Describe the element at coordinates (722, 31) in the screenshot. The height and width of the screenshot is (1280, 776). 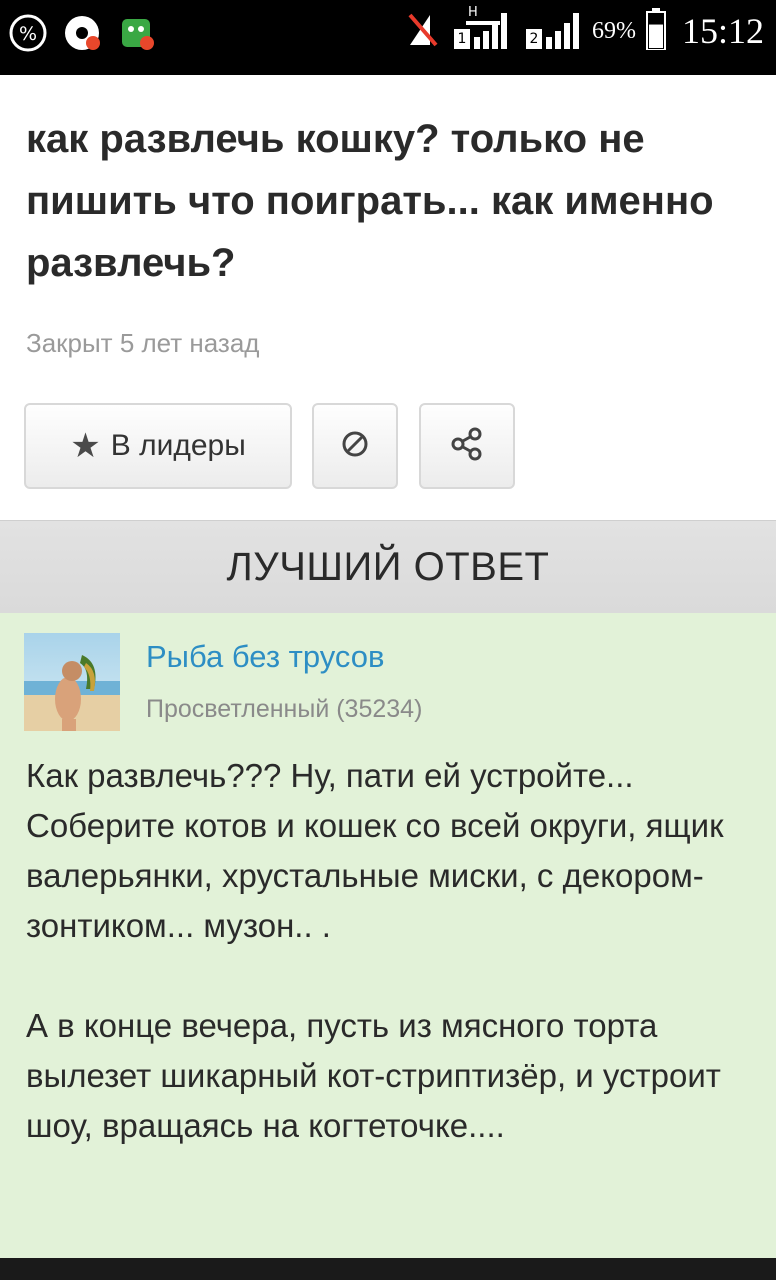
I see `clock: 15:12` at that location.